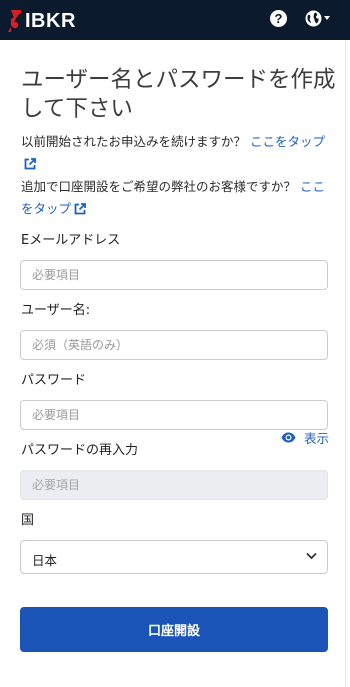 The width and height of the screenshot is (350, 687). I want to click on ibkr-logo: IBKR, so click(42, 21).